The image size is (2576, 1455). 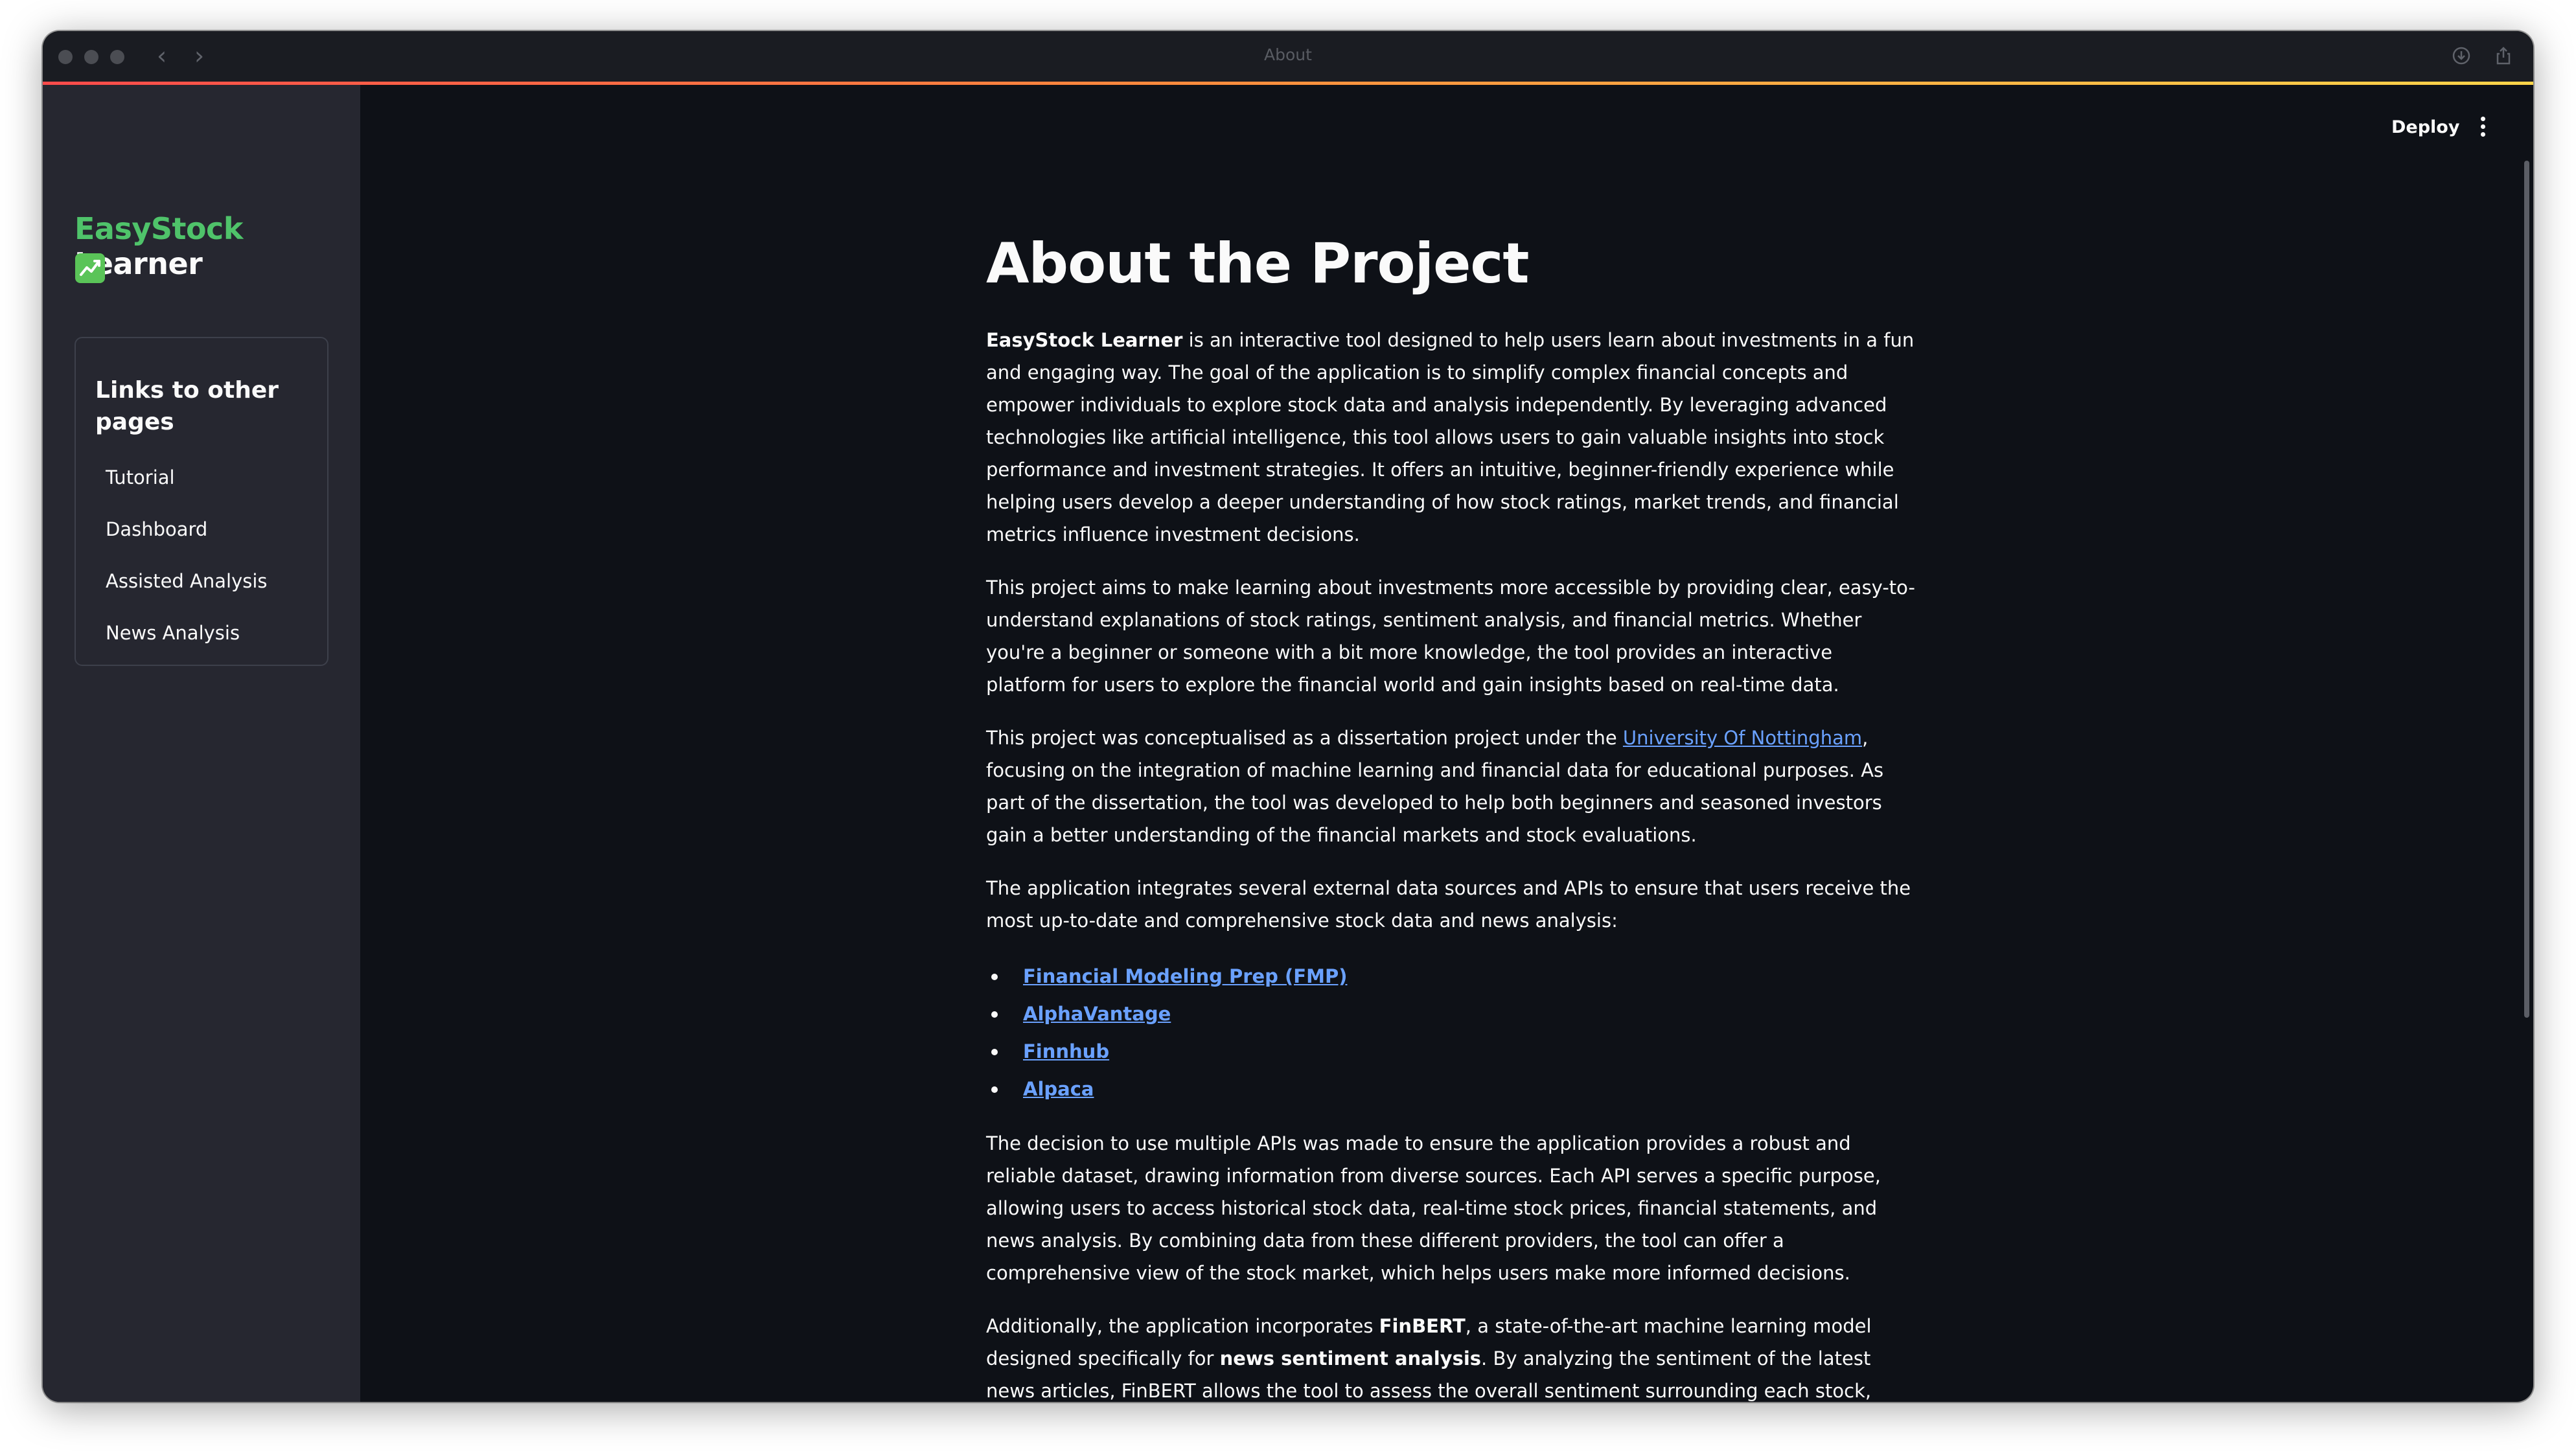 I want to click on sidebar-item-dashboard: Dashboard, so click(x=156, y=529).